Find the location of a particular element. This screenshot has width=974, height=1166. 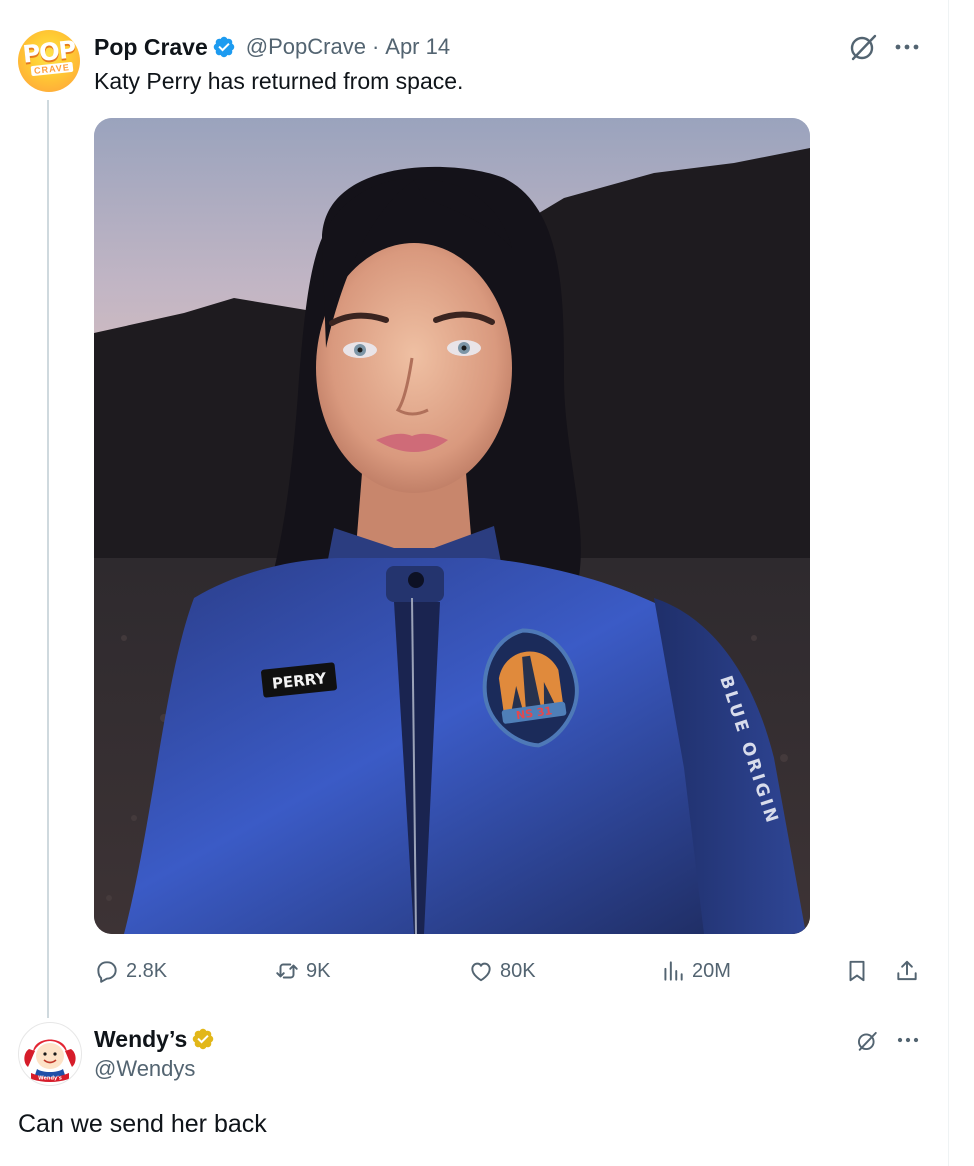

display-name: Pop Crave is located at coordinates (151, 47).